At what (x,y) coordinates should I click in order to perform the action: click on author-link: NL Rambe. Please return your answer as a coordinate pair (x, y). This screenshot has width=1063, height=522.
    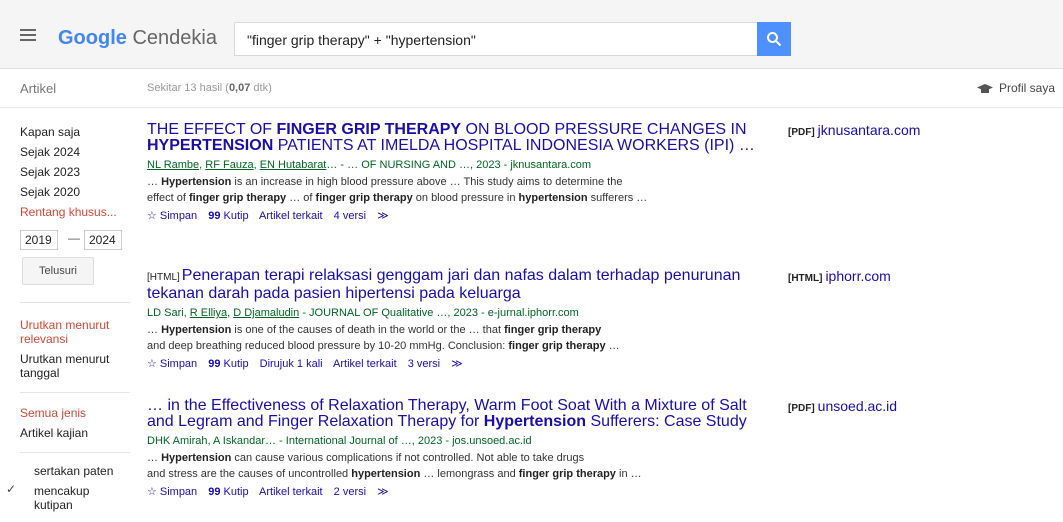
    Looking at the image, I should click on (173, 165).